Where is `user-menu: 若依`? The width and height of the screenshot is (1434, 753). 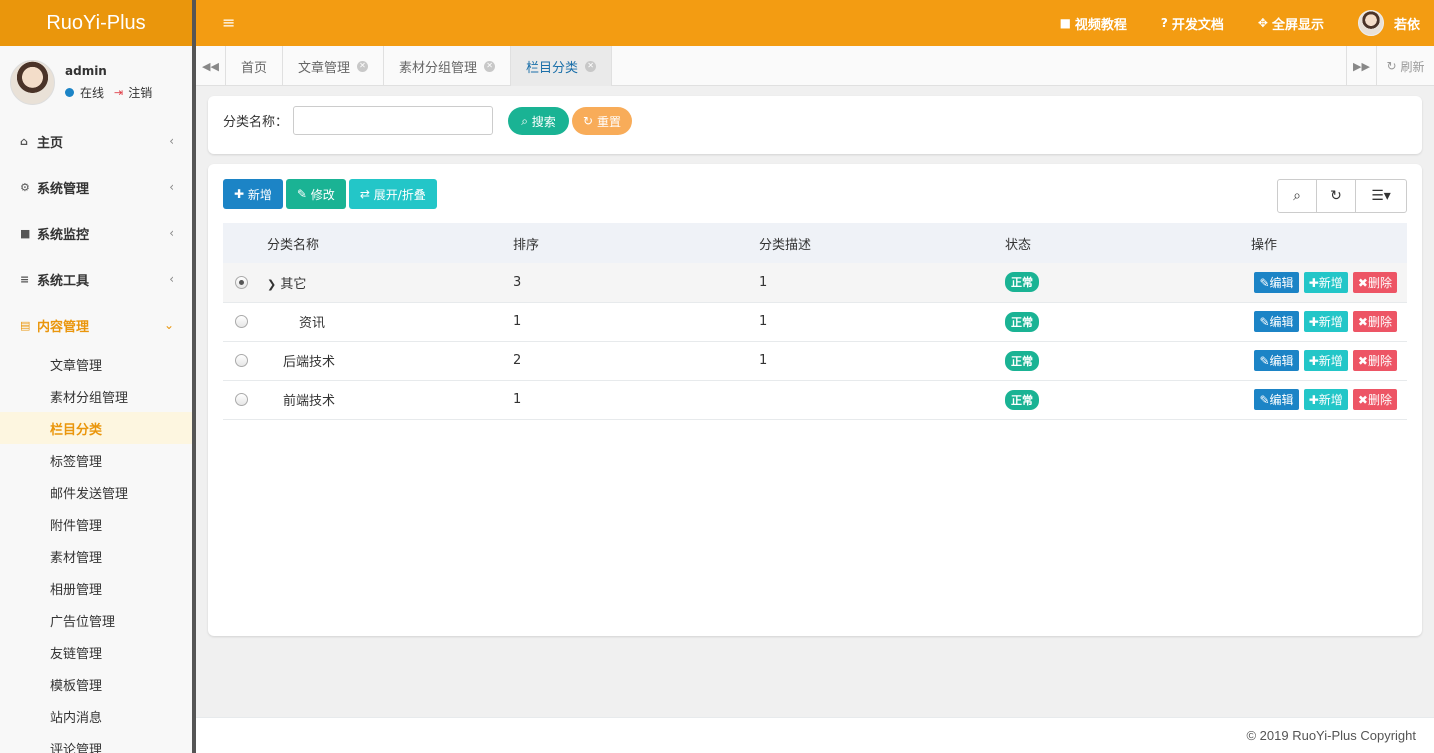
user-menu: 若依 is located at coordinates (1388, 23).